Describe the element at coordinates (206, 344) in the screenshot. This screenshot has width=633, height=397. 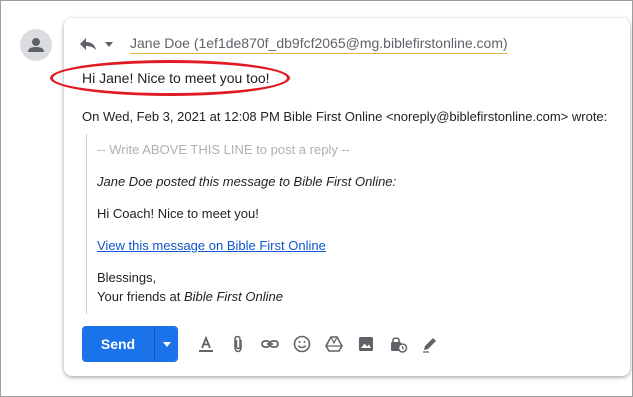
I see `text-format-icon` at that location.